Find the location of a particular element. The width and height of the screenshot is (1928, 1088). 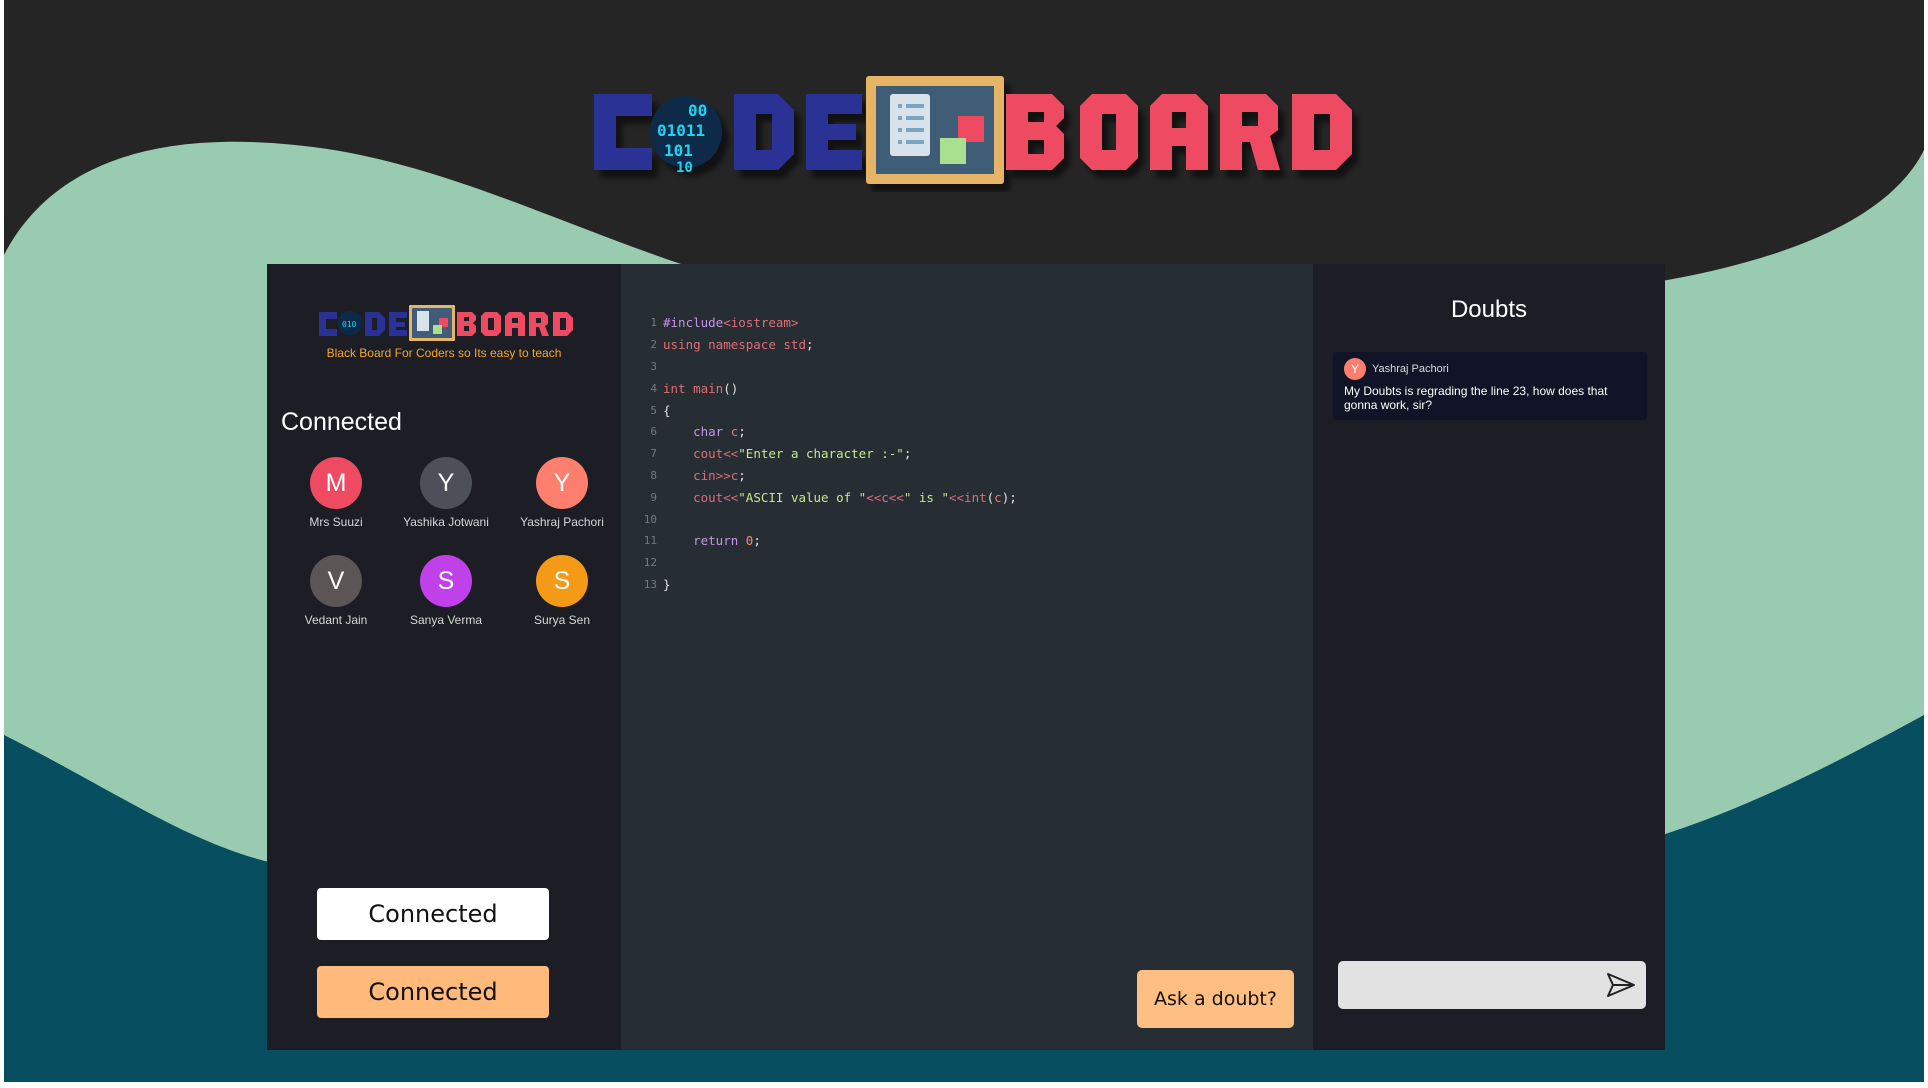

user-card: V Vedant Jain is located at coordinates (336, 591).